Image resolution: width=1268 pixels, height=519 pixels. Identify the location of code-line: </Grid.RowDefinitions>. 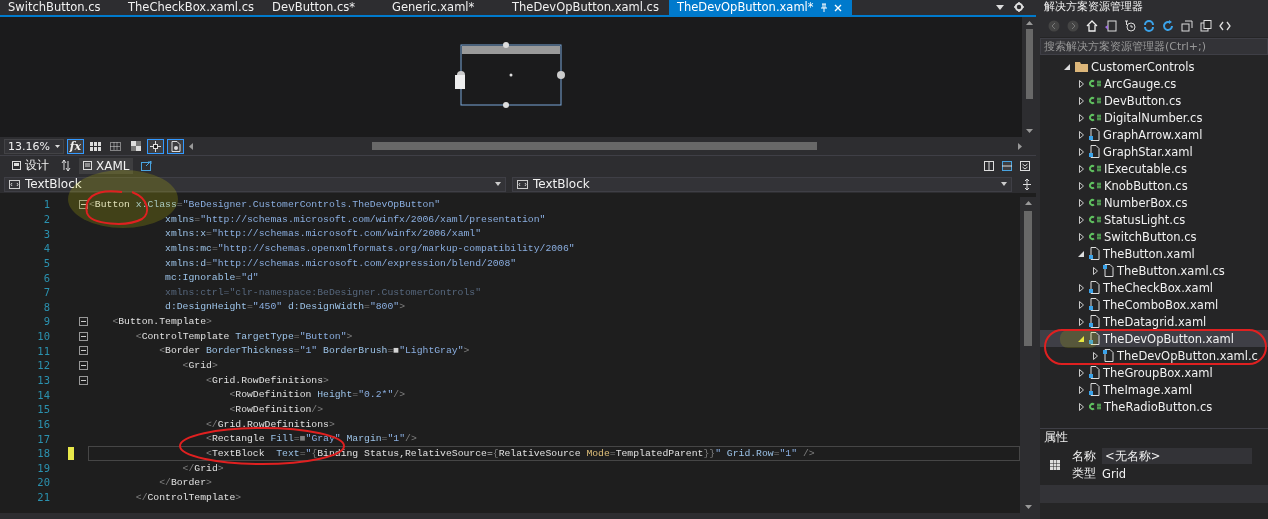
(270, 424).